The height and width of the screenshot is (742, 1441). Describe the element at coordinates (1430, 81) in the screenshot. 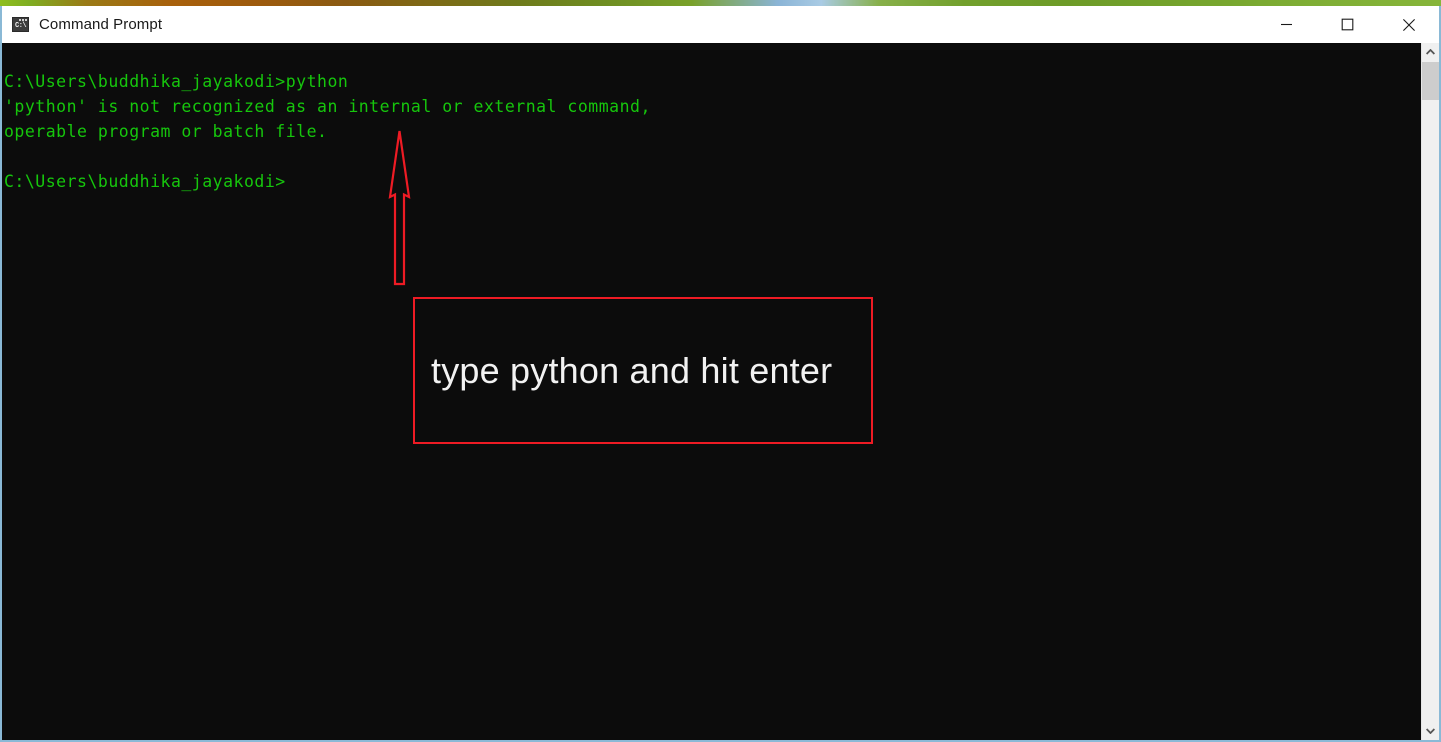

I see `scrollbar-thumb` at that location.